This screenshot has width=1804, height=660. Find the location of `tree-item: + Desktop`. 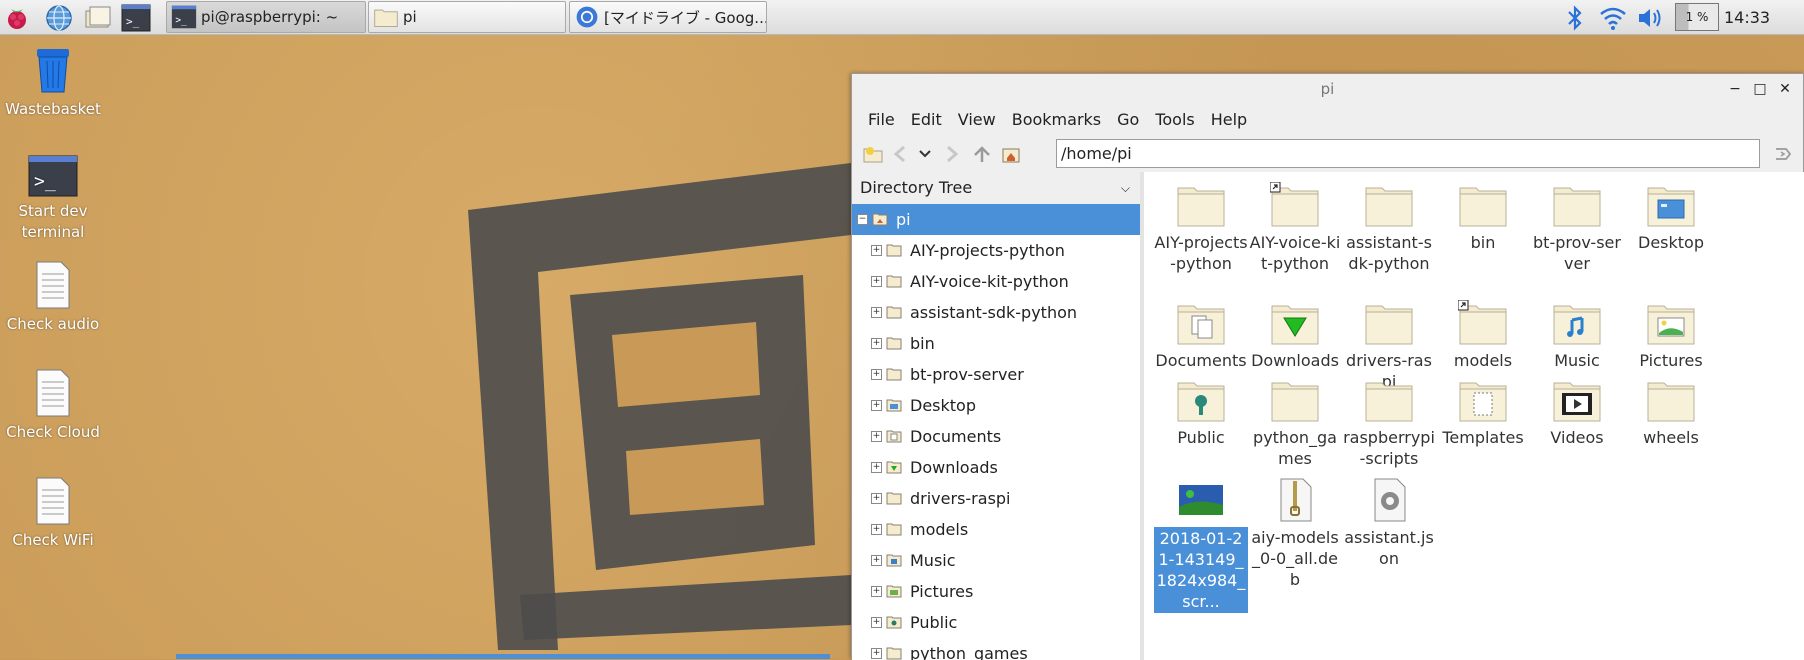

tree-item: + Desktop is located at coordinates (996, 405).